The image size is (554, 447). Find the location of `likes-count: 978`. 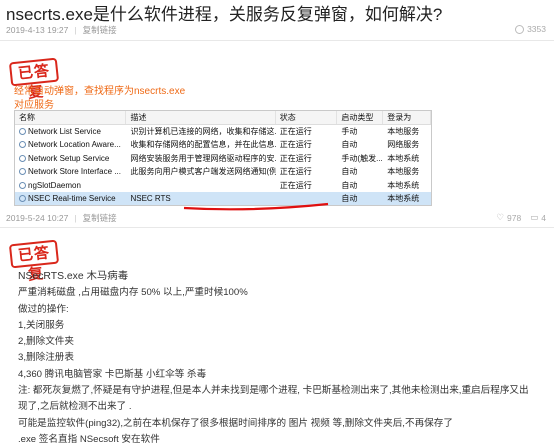

likes-count: 978 is located at coordinates (514, 217).